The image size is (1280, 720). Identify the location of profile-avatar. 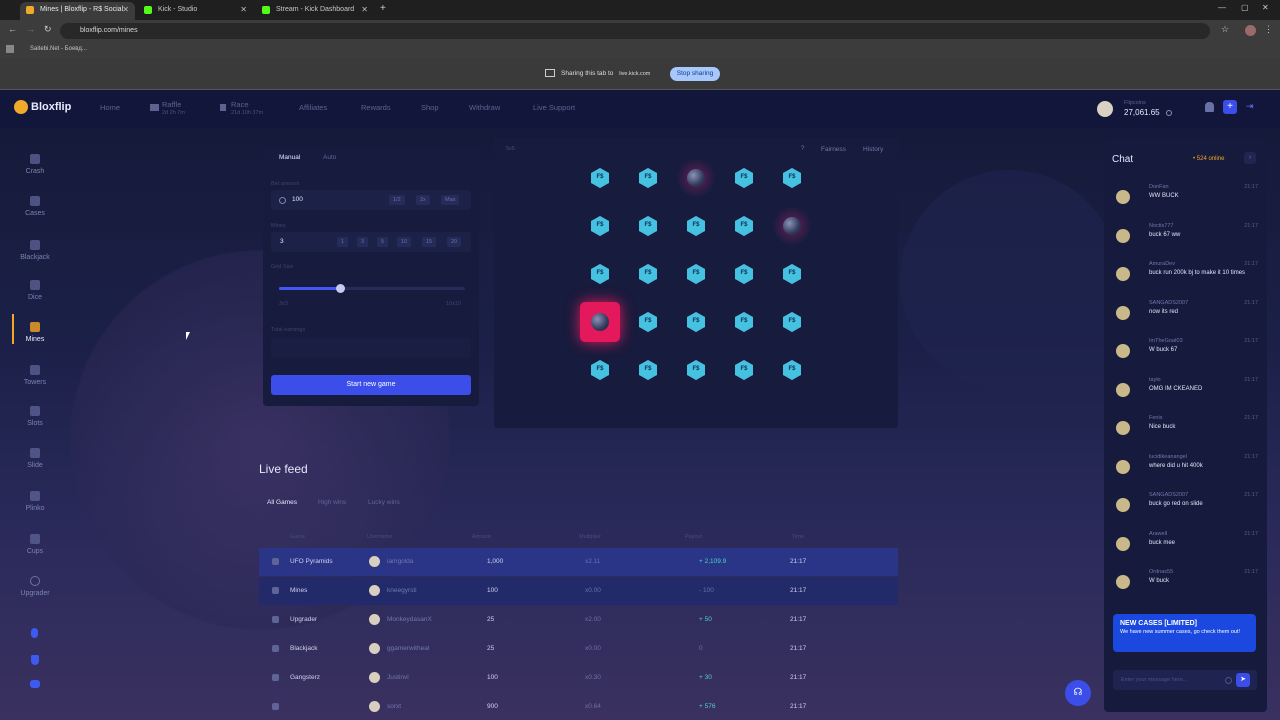
(1250, 30).